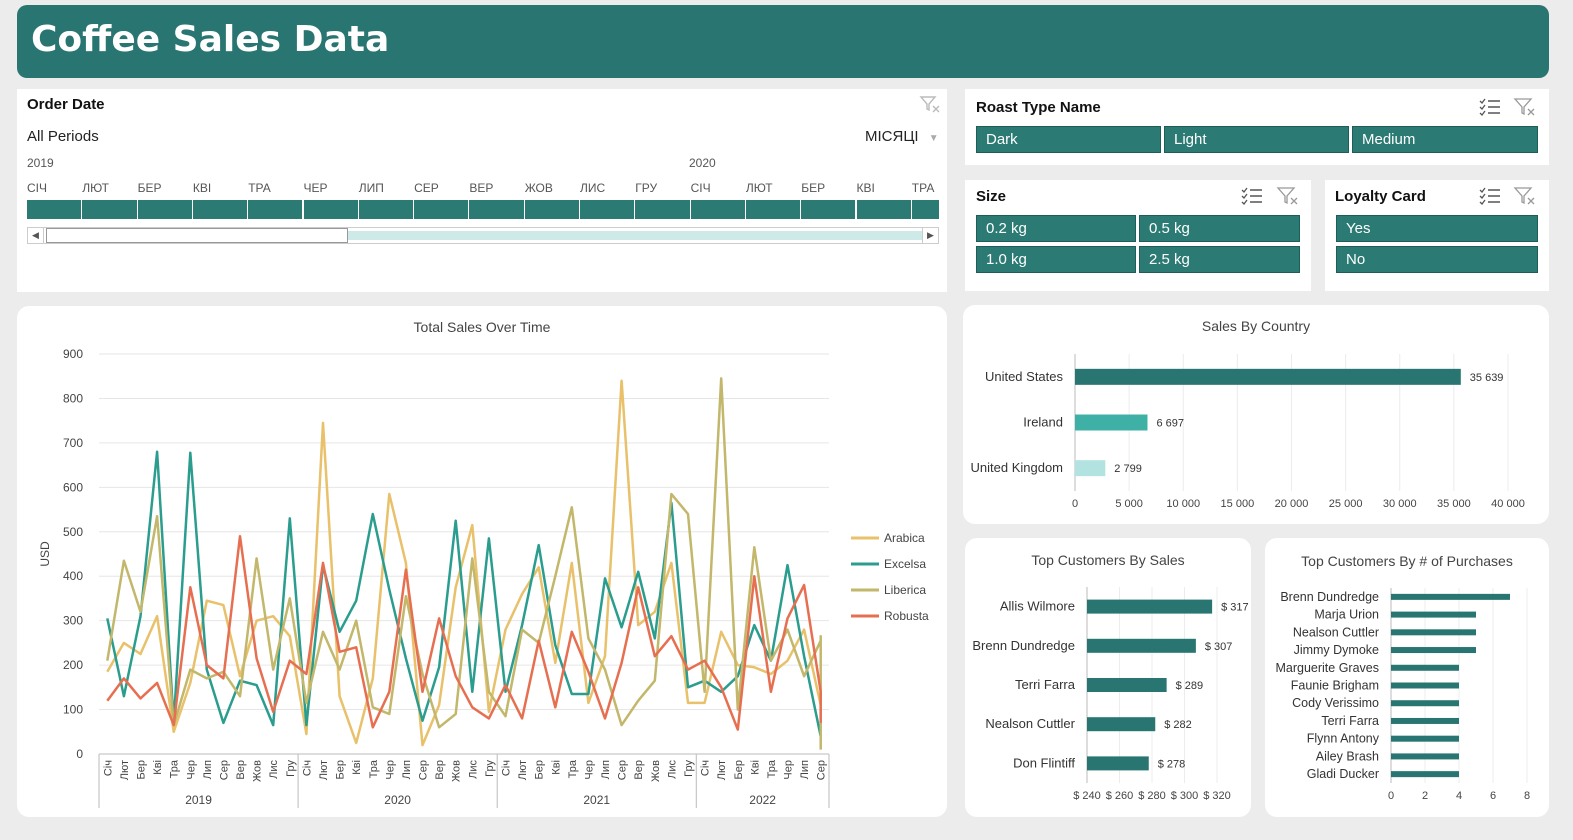 The width and height of the screenshot is (1573, 840). Describe the element at coordinates (1445, 139) in the screenshot. I see `roast-option-medium: Medium` at that location.